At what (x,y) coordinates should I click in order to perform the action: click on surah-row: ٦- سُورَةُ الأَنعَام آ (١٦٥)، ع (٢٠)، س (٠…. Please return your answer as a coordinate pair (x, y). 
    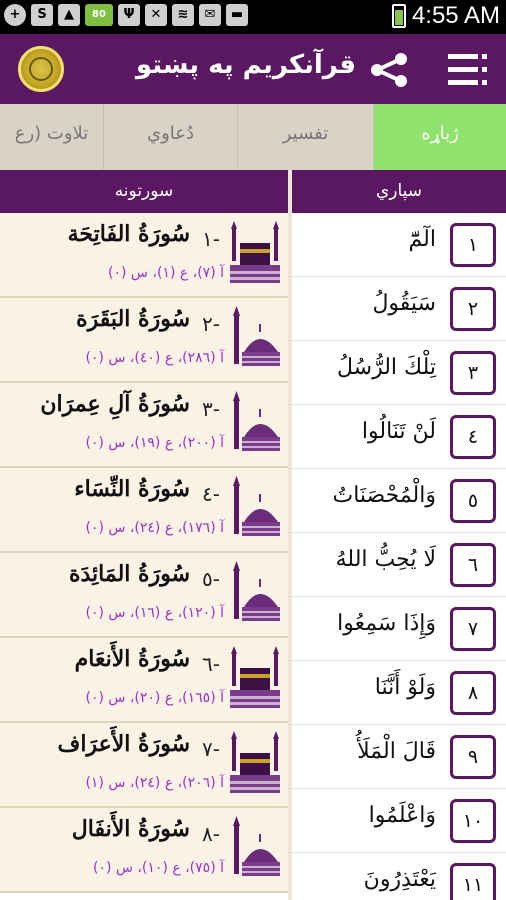
    Looking at the image, I should click on (144, 680).